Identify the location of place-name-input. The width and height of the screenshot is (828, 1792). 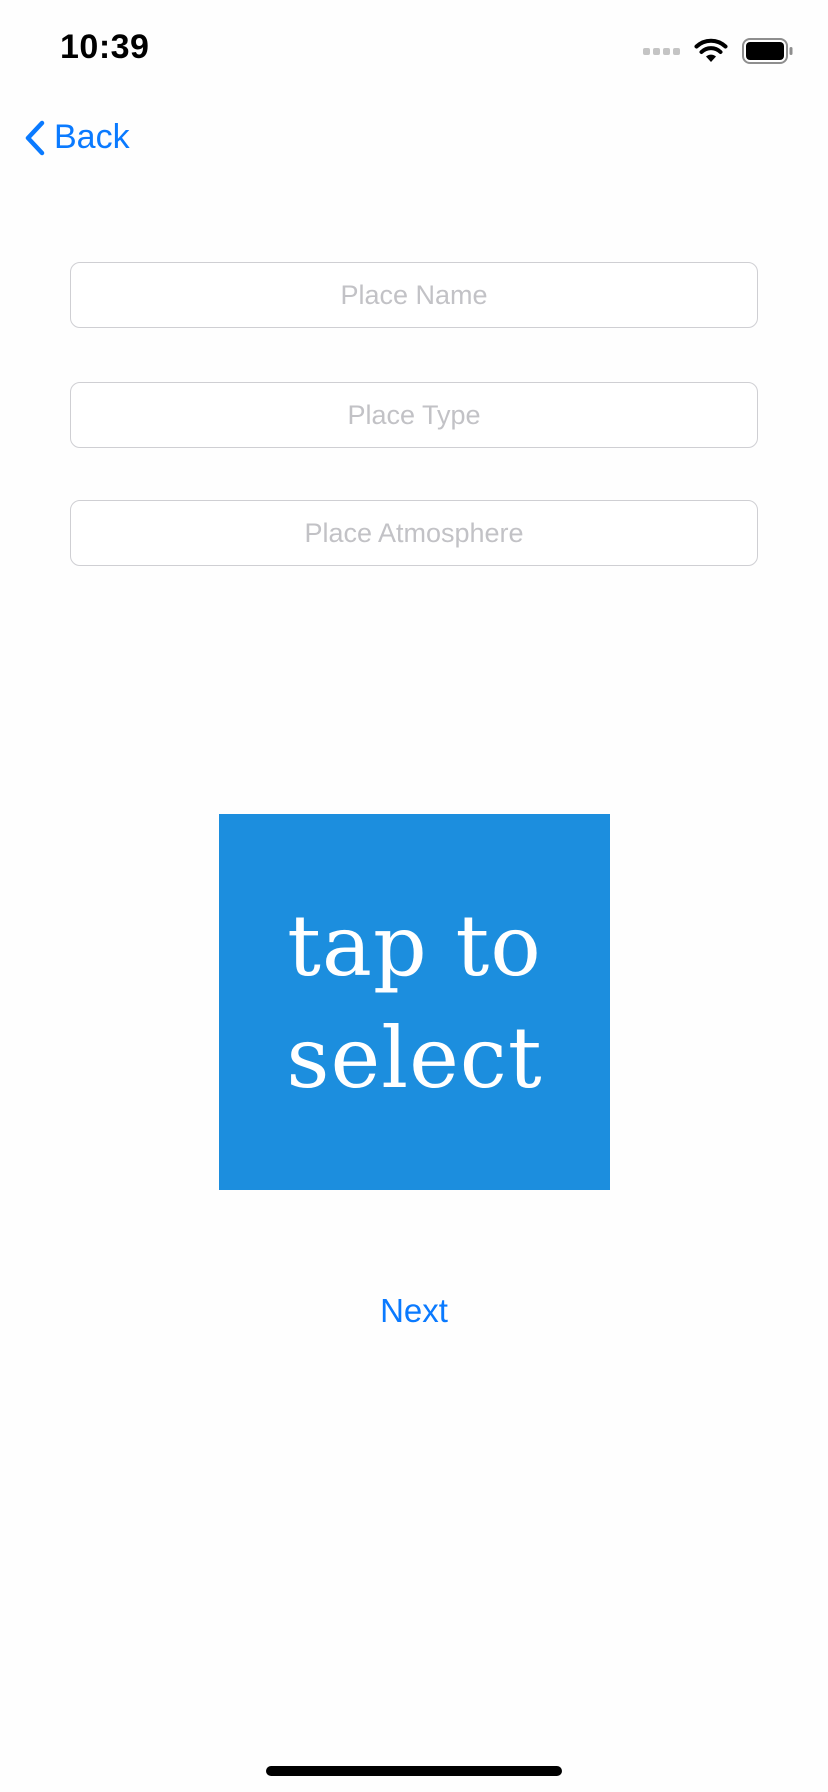
(414, 295).